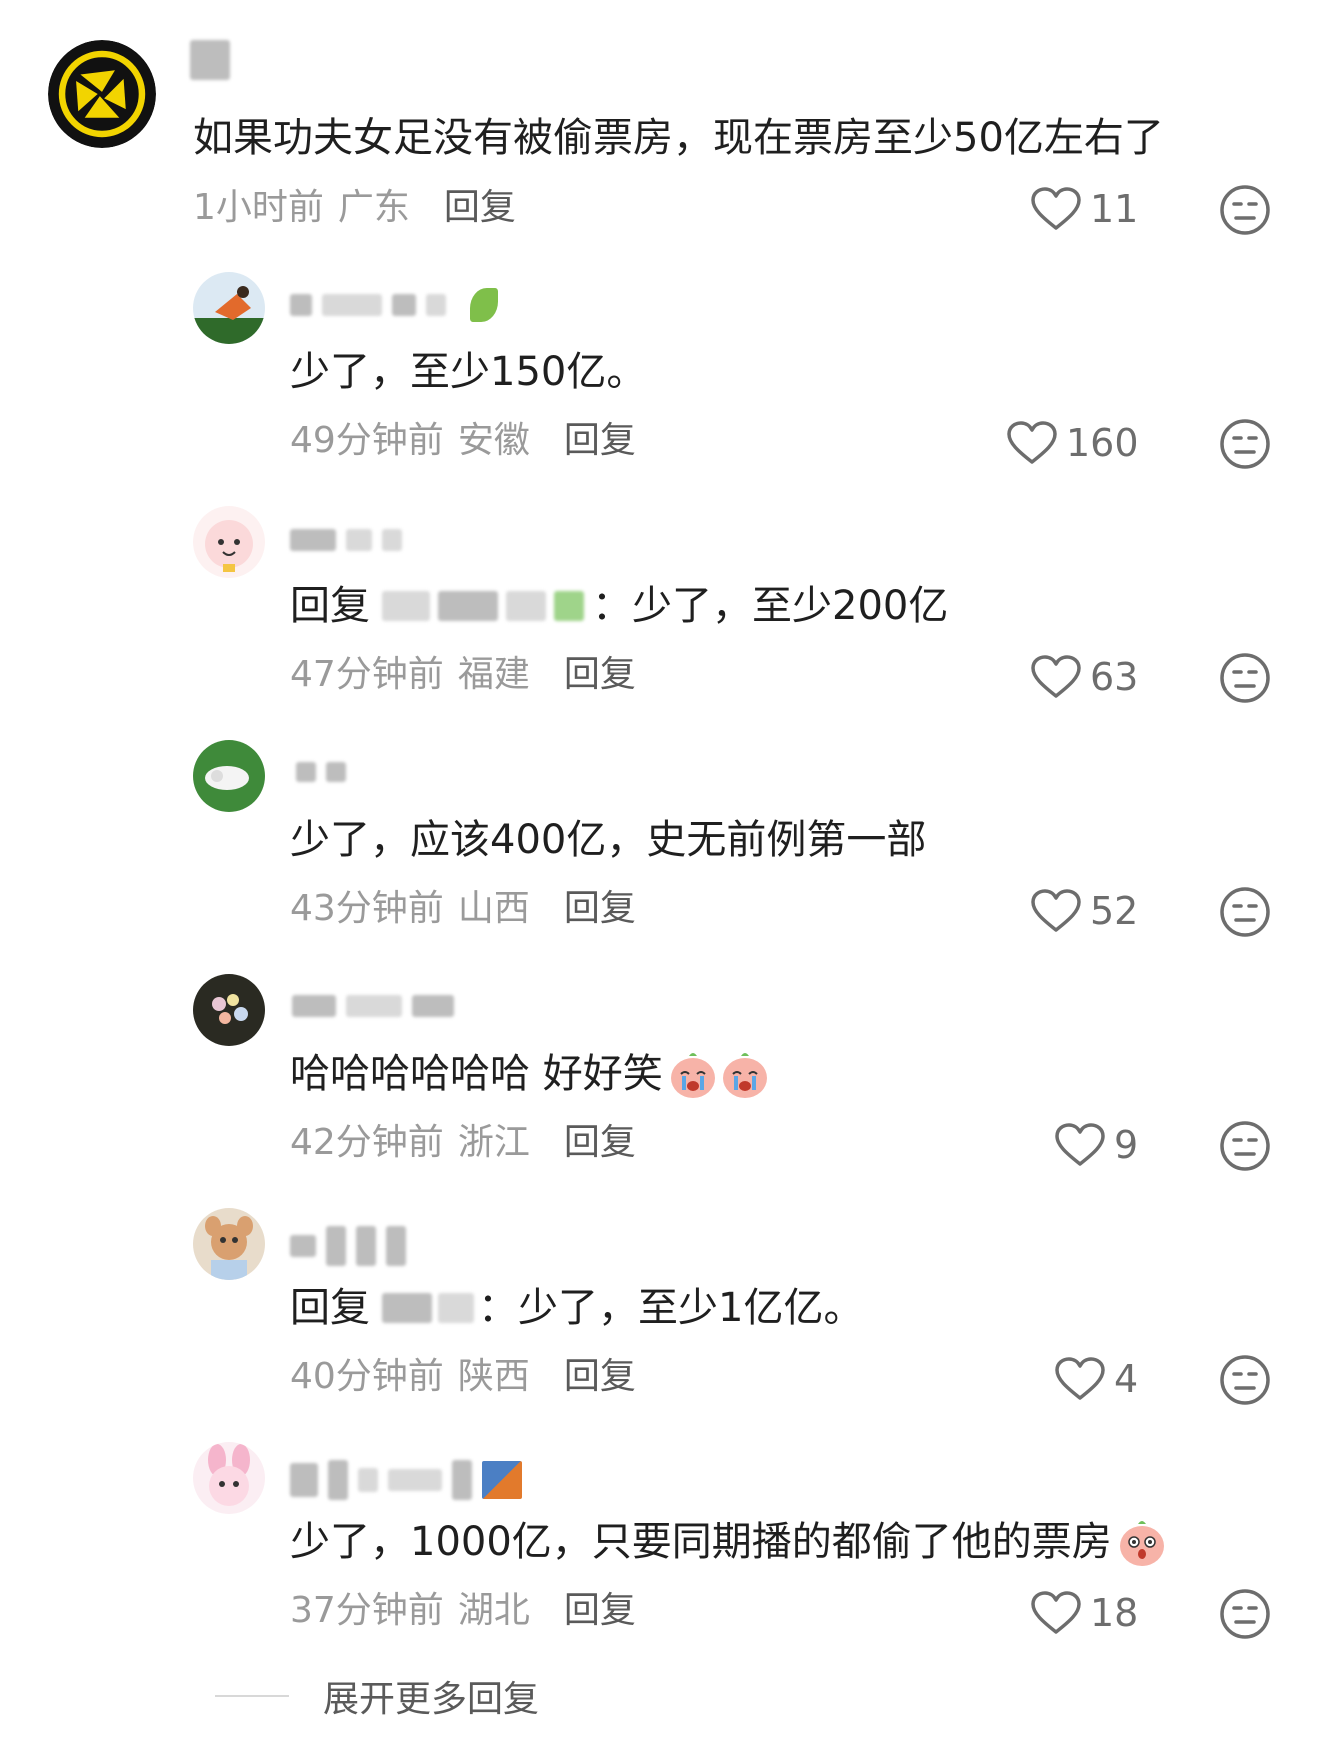 This screenshot has height=1749, width=1320. I want to click on like-count: 160, so click(1102, 443).